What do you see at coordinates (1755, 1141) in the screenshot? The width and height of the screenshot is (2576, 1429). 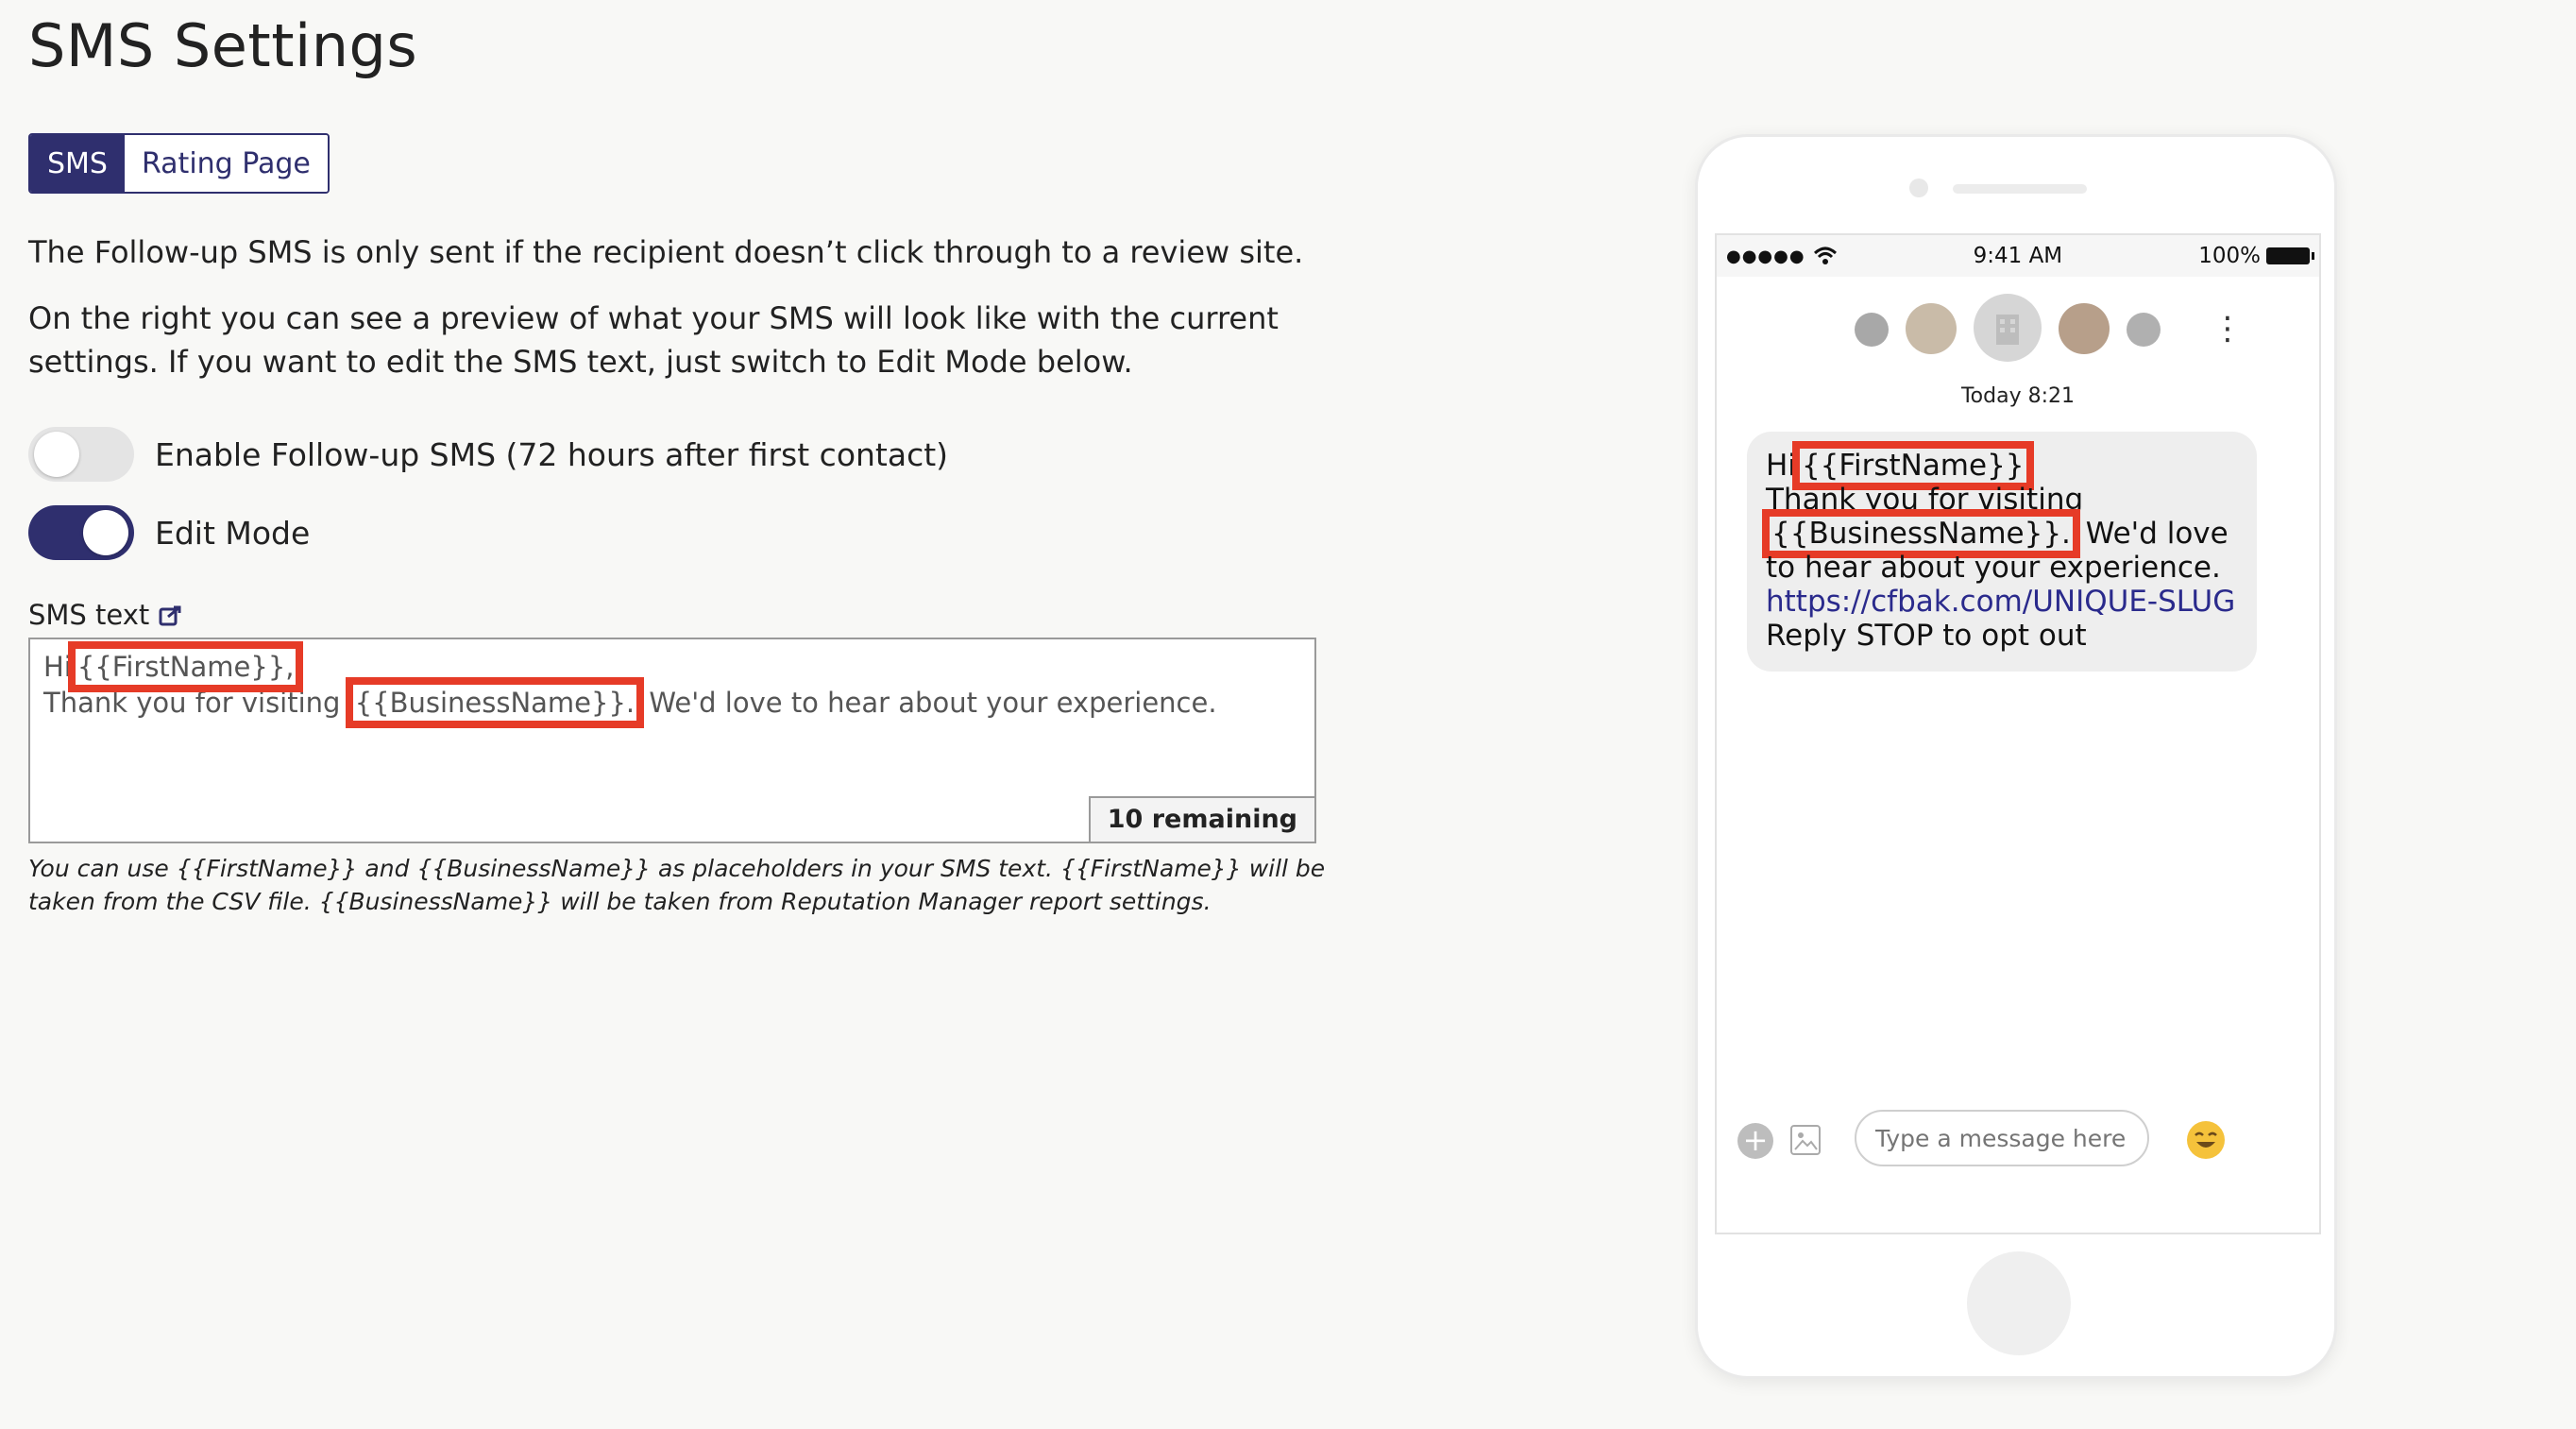 I see `plus-icon: +` at bounding box center [1755, 1141].